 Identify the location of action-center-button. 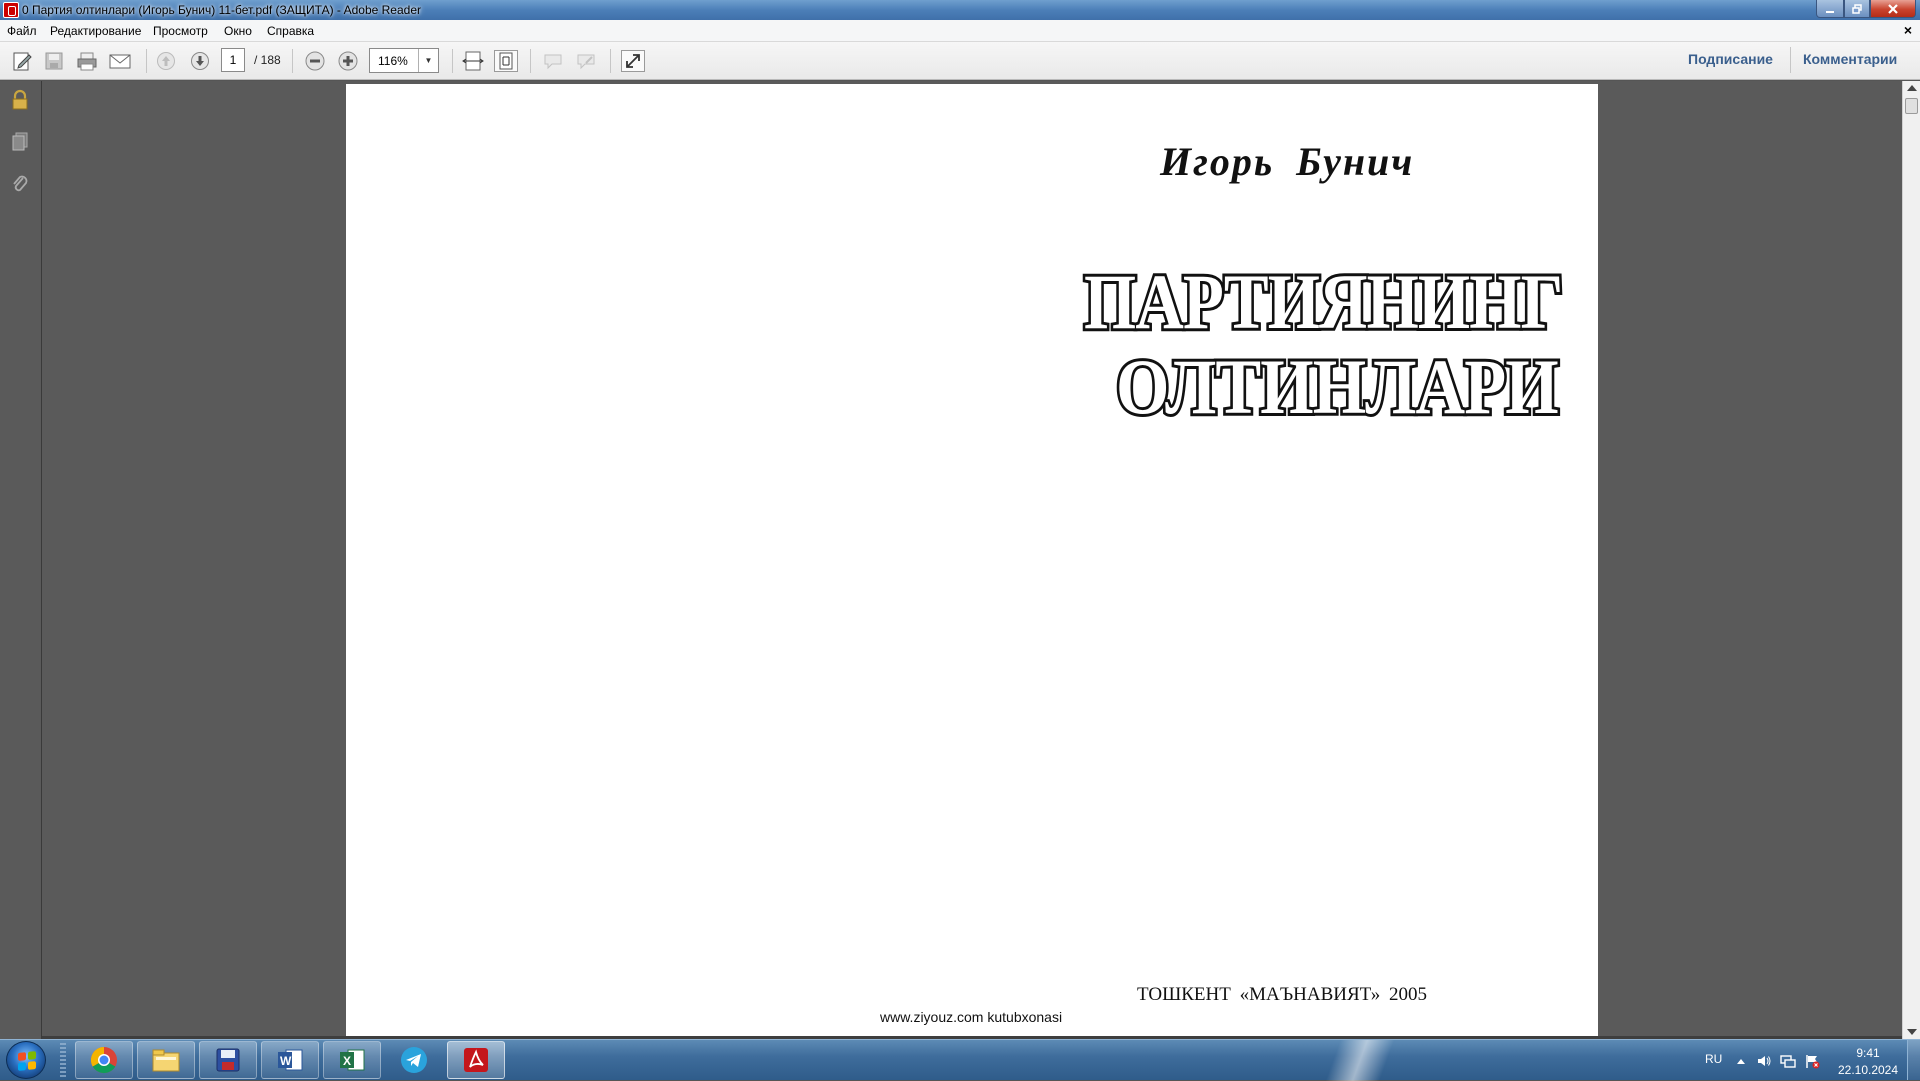
(1812, 1061).